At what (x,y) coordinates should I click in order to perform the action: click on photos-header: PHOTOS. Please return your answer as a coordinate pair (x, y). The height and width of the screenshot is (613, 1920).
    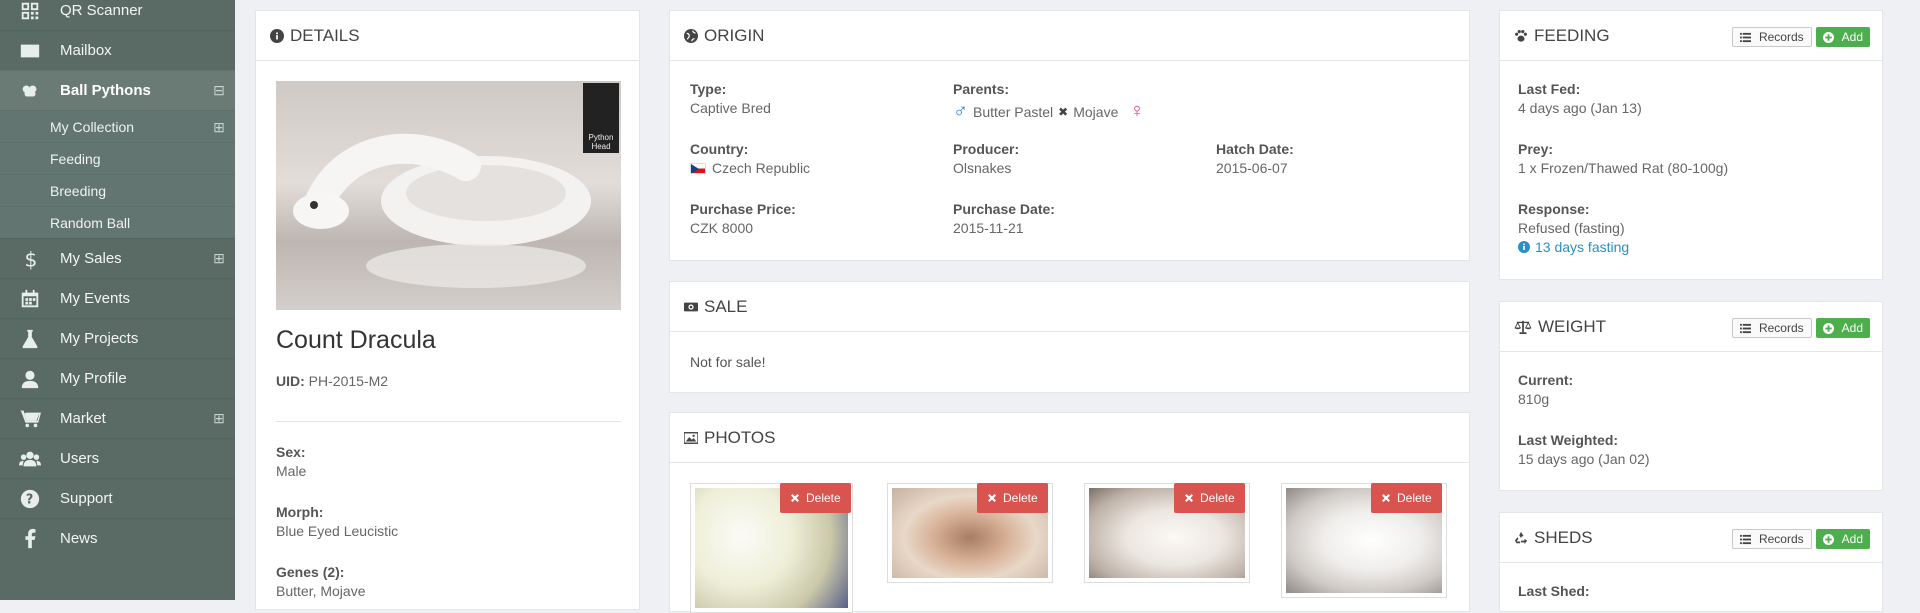
    Looking at the image, I should click on (1069, 438).